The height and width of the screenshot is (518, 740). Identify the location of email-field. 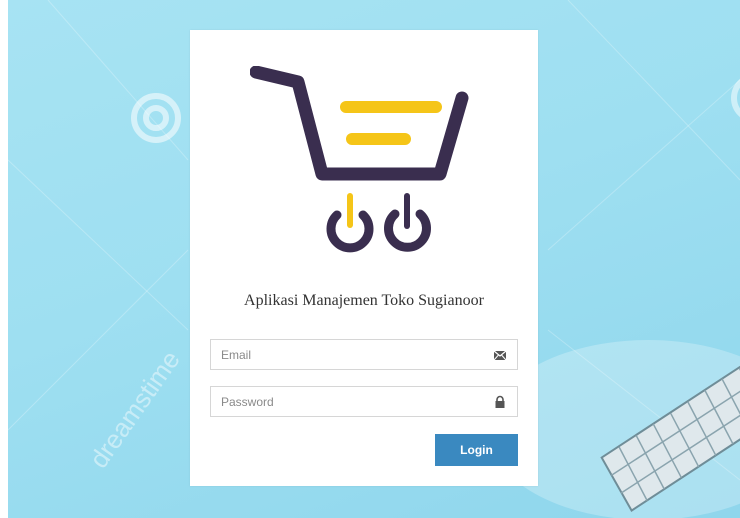
(364, 354).